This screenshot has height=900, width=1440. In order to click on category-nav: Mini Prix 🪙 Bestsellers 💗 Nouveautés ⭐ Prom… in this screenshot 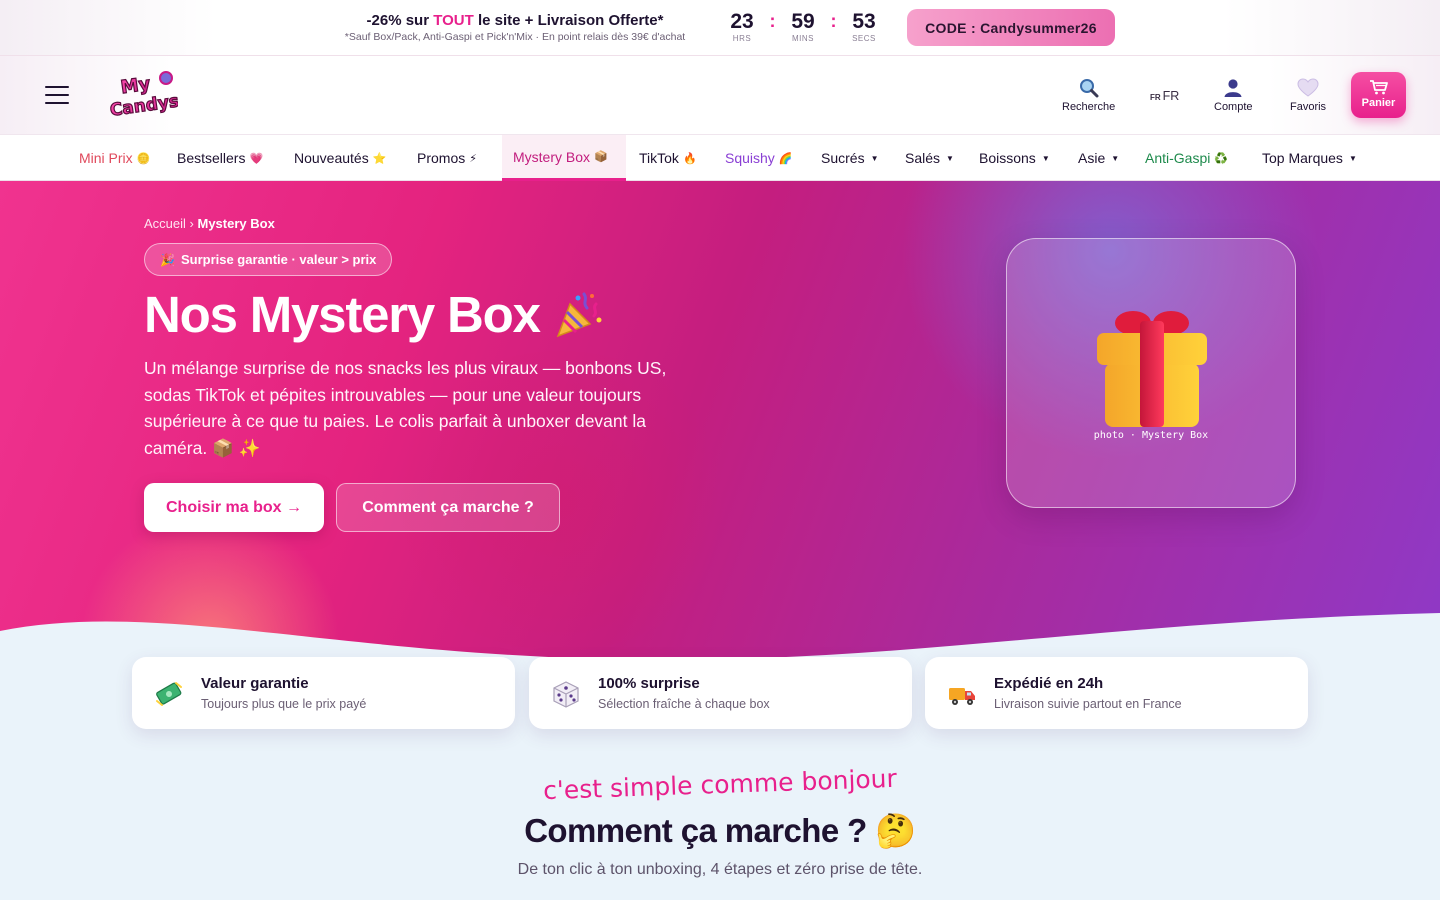, I will do `click(720, 157)`.